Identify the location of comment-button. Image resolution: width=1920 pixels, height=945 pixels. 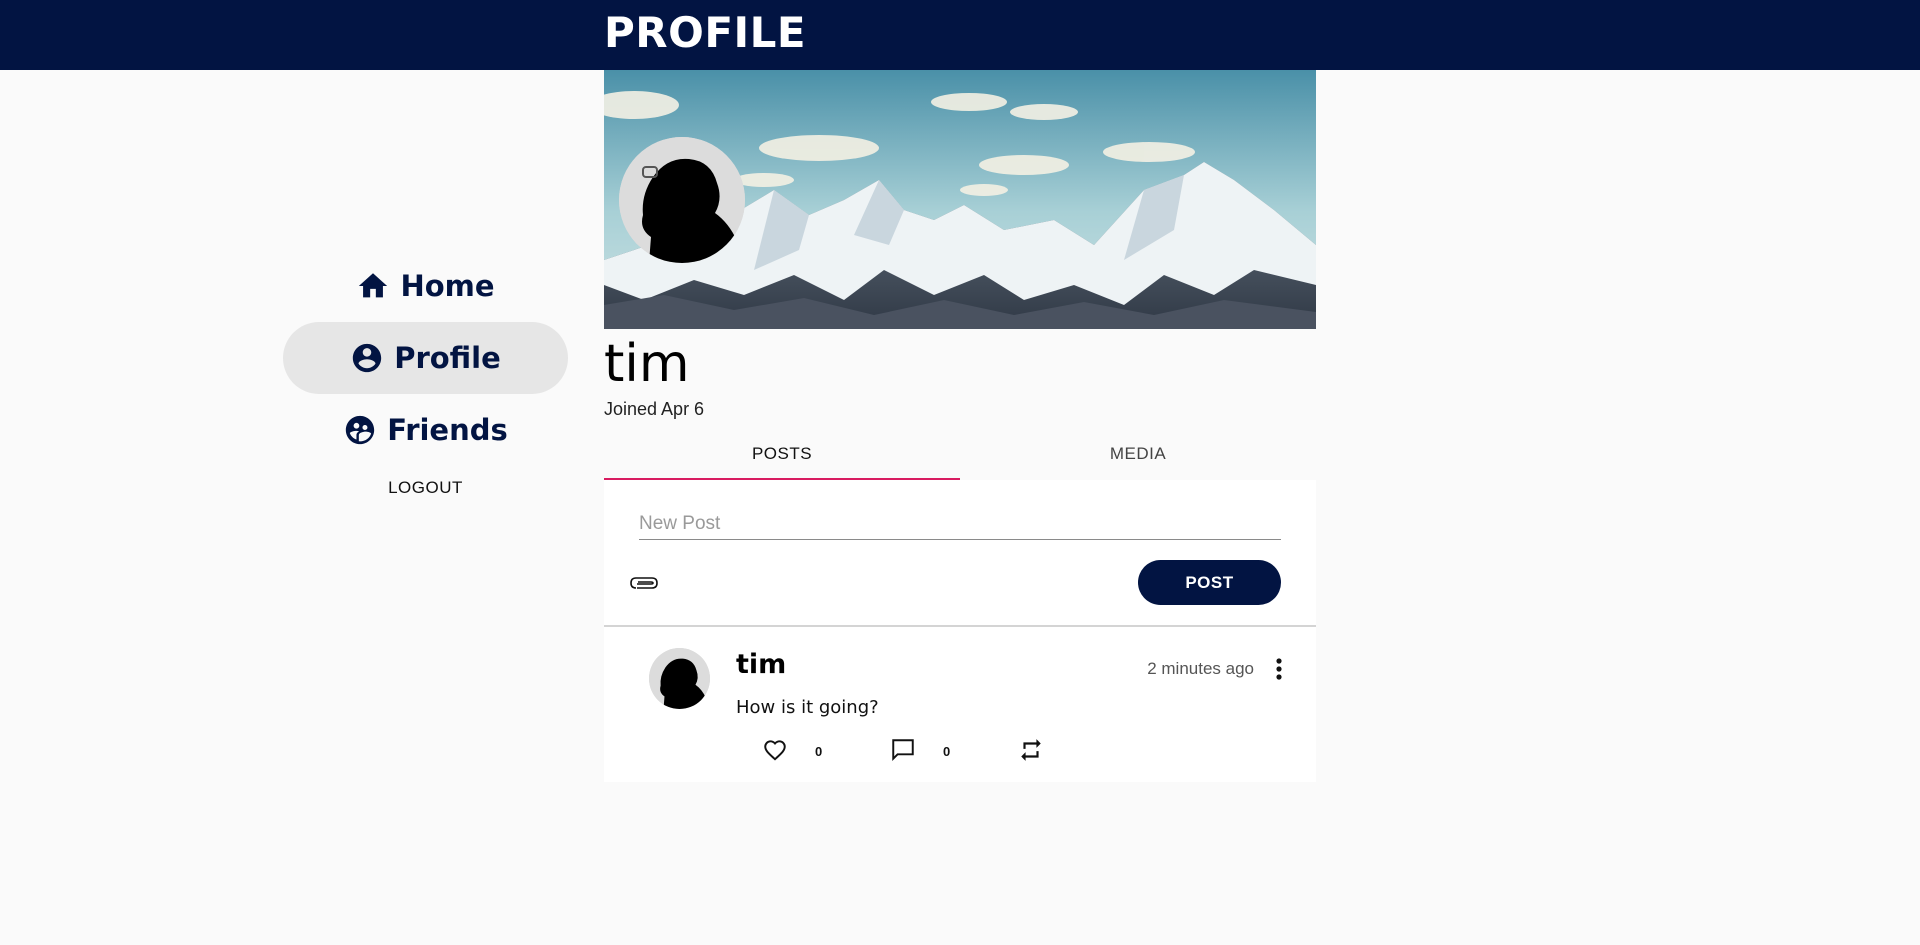
(903, 750).